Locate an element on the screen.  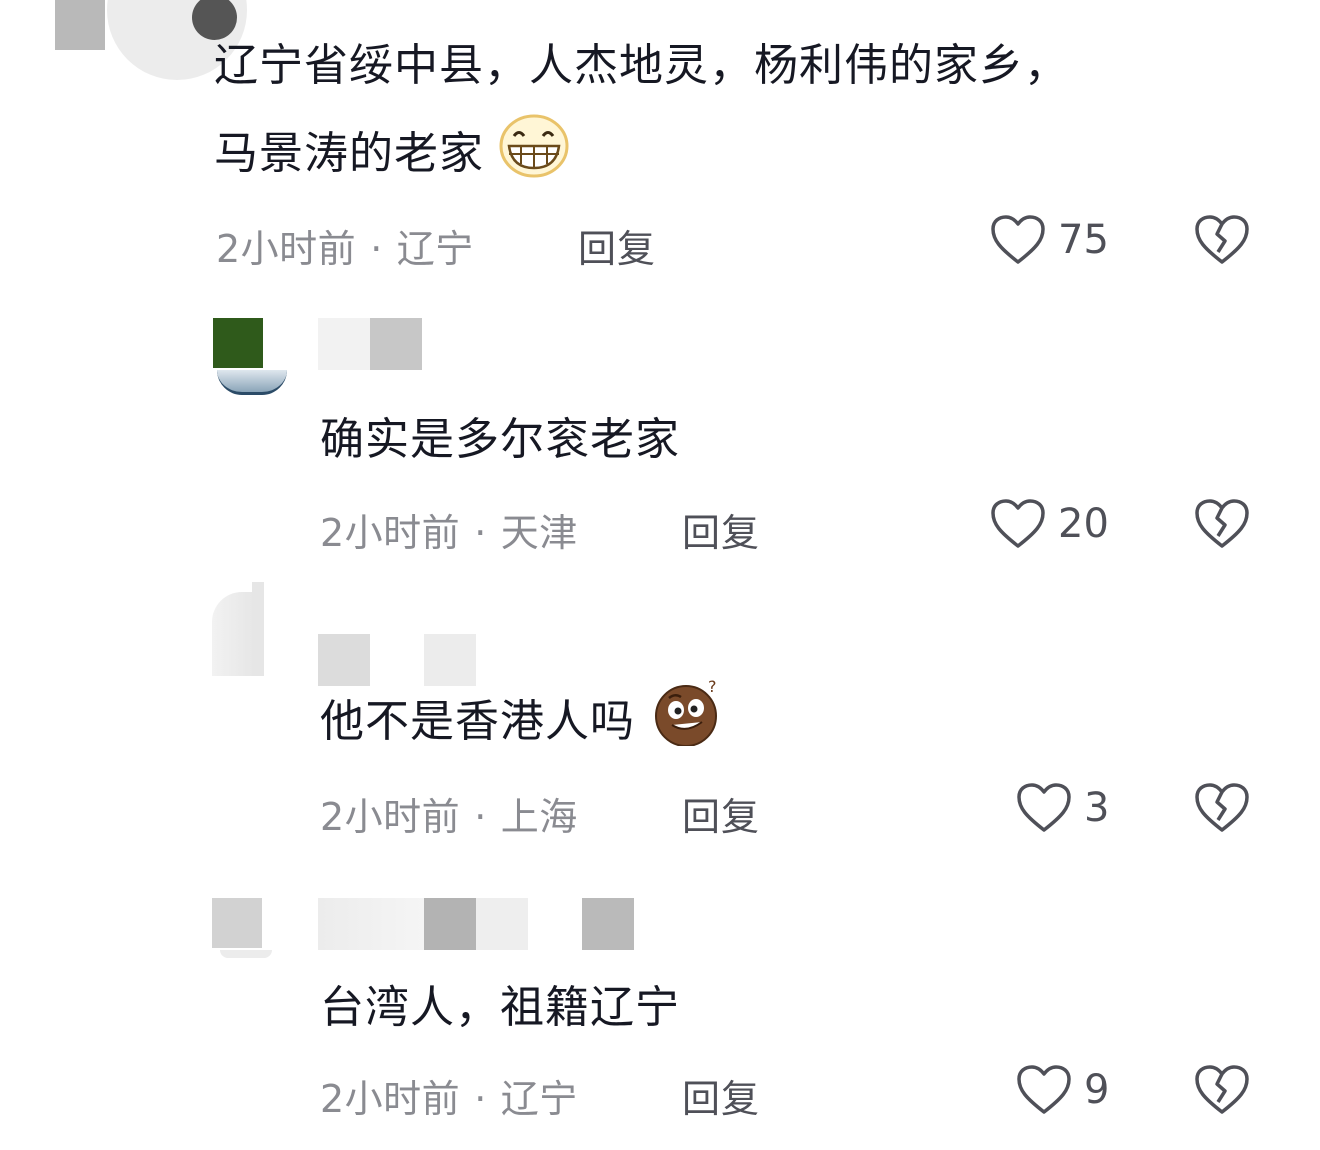
like-button: 9 is located at coordinates (1062, 1090).